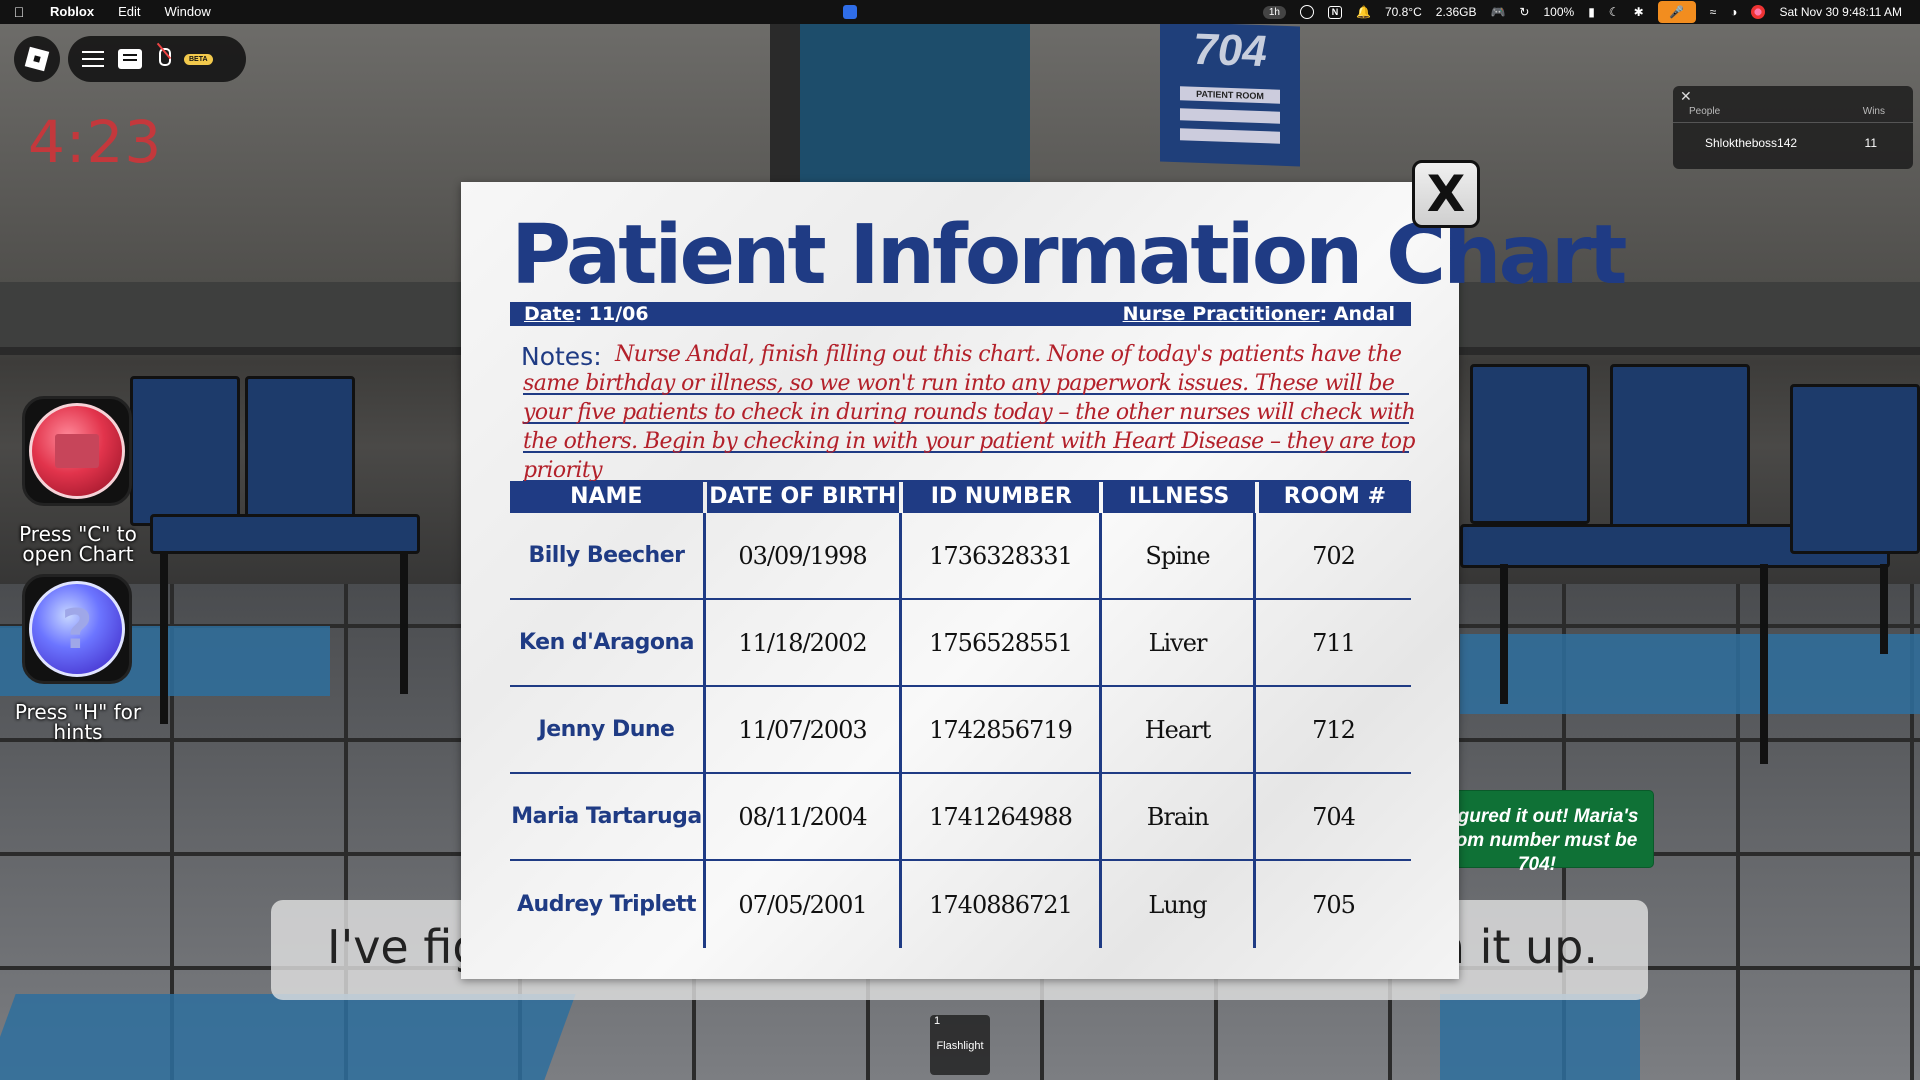 The width and height of the screenshot is (1920, 1080). What do you see at coordinates (1446, 194) in the screenshot?
I see `close-chart-button: X` at bounding box center [1446, 194].